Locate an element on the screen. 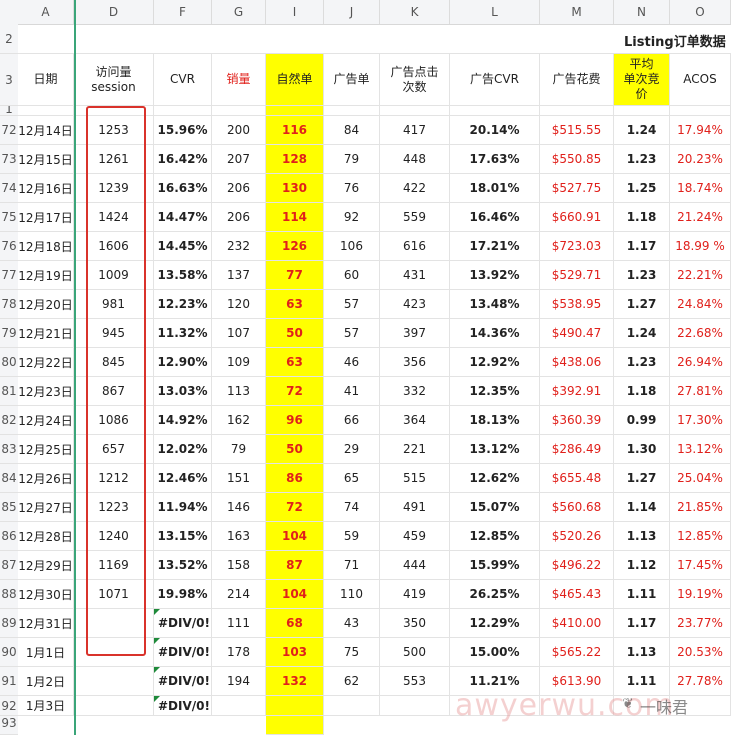 This screenshot has width=731, height=735. cell-acos: 21.85% is located at coordinates (700, 507).